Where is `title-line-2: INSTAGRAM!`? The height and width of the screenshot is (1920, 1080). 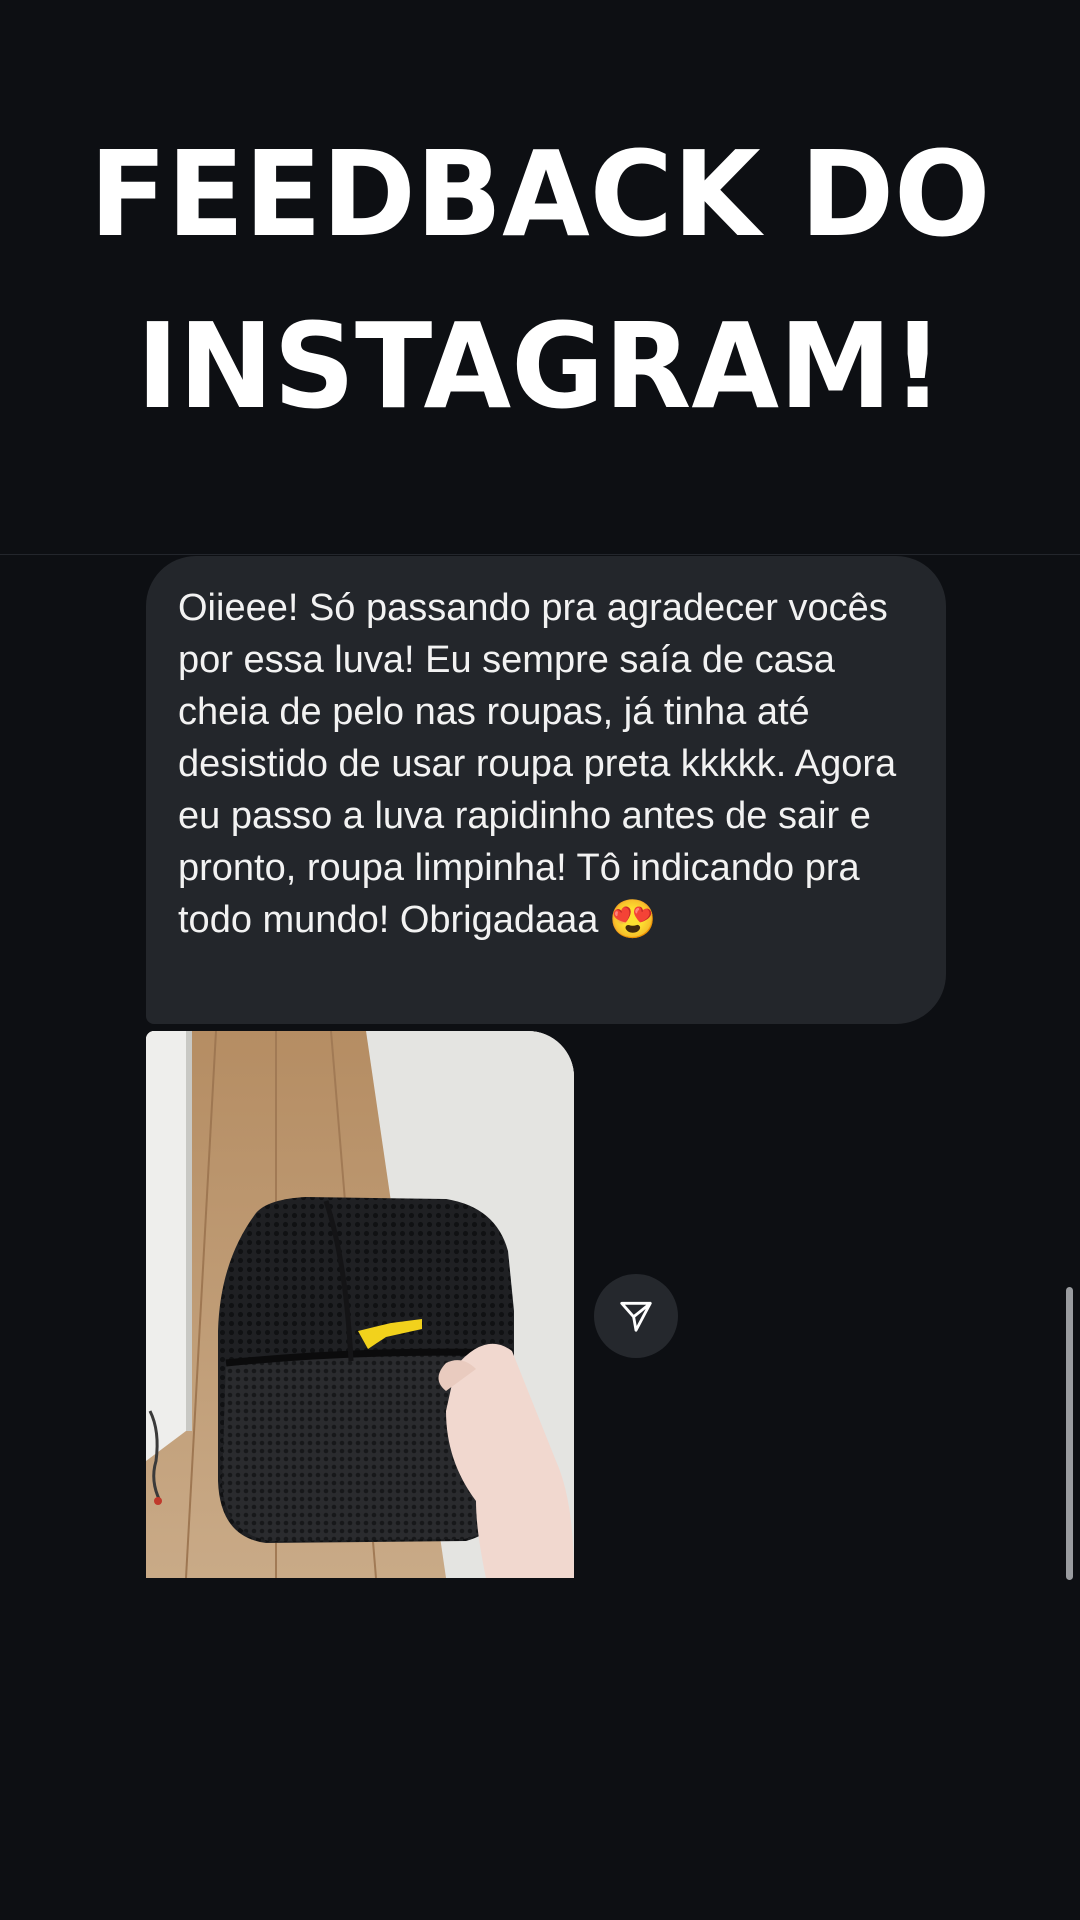 title-line-2: INSTAGRAM! is located at coordinates (540, 366).